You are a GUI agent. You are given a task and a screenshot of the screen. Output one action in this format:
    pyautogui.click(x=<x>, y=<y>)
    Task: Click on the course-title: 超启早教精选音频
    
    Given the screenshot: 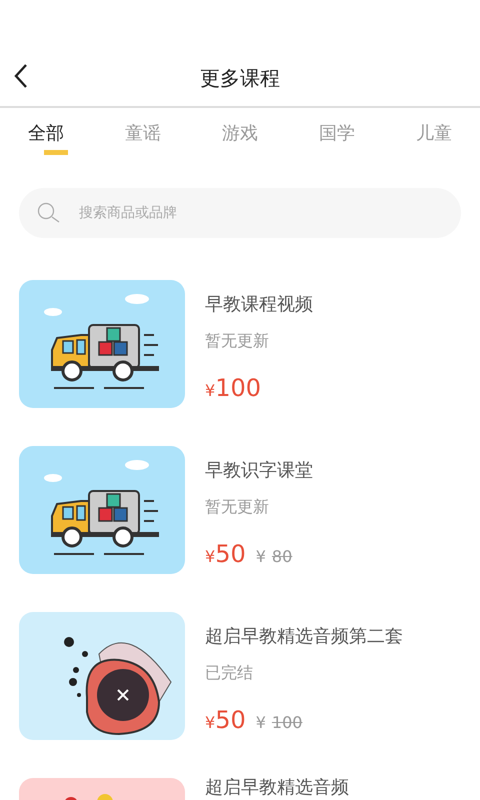 What is the action you would take?
    pyautogui.click(x=277, y=789)
    